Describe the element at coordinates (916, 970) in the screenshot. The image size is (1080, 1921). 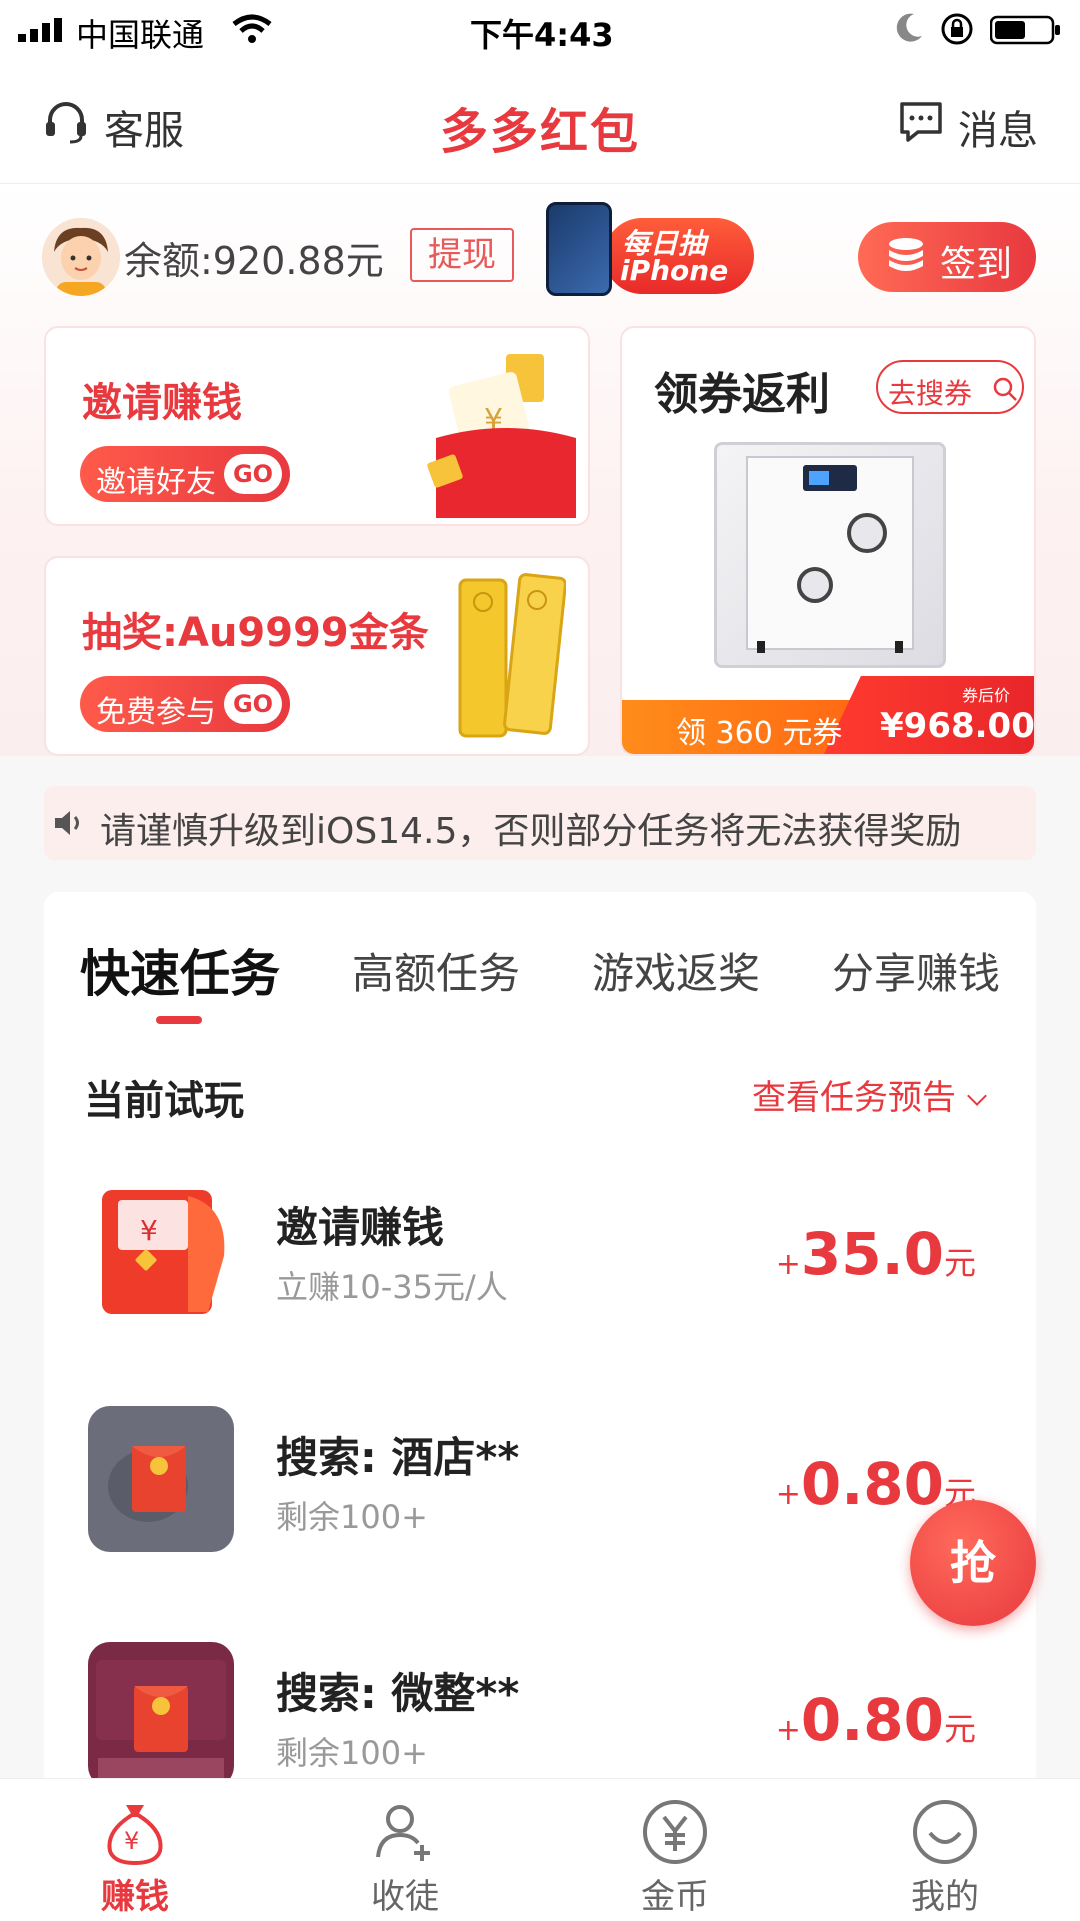
I see `tab-share-earn: 分享赚钱` at that location.